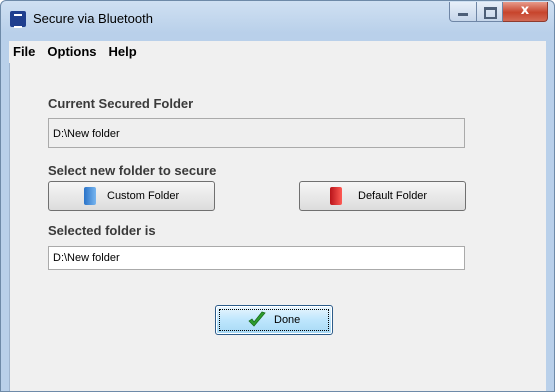 The height and width of the screenshot is (392, 555). What do you see at coordinates (121, 103) in the screenshot?
I see `current-folder-label: Current Secured Folder` at bounding box center [121, 103].